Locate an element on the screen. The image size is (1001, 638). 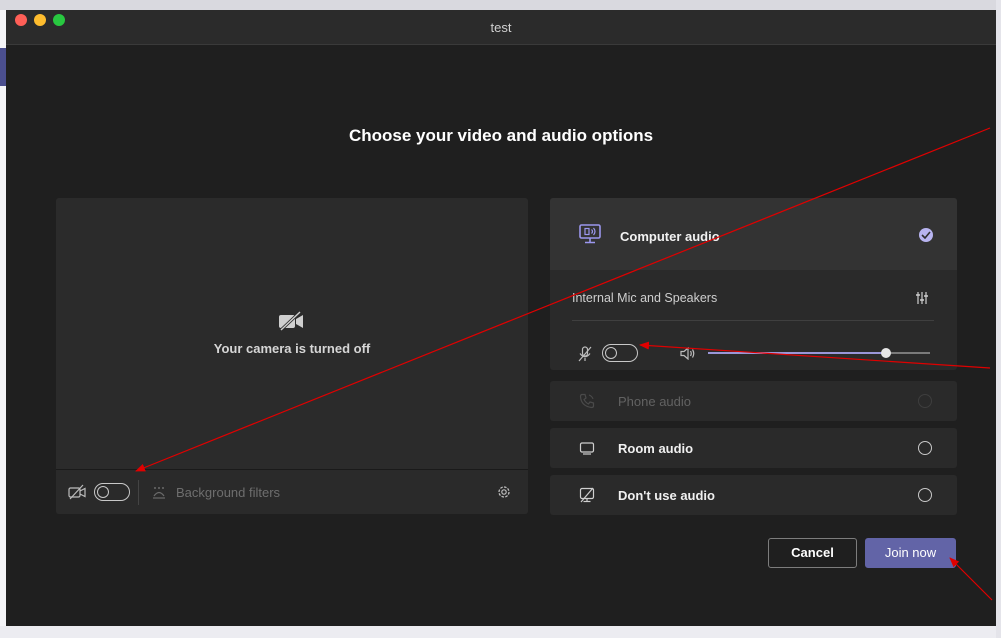
selected-check-icon is located at coordinates (926, 235).